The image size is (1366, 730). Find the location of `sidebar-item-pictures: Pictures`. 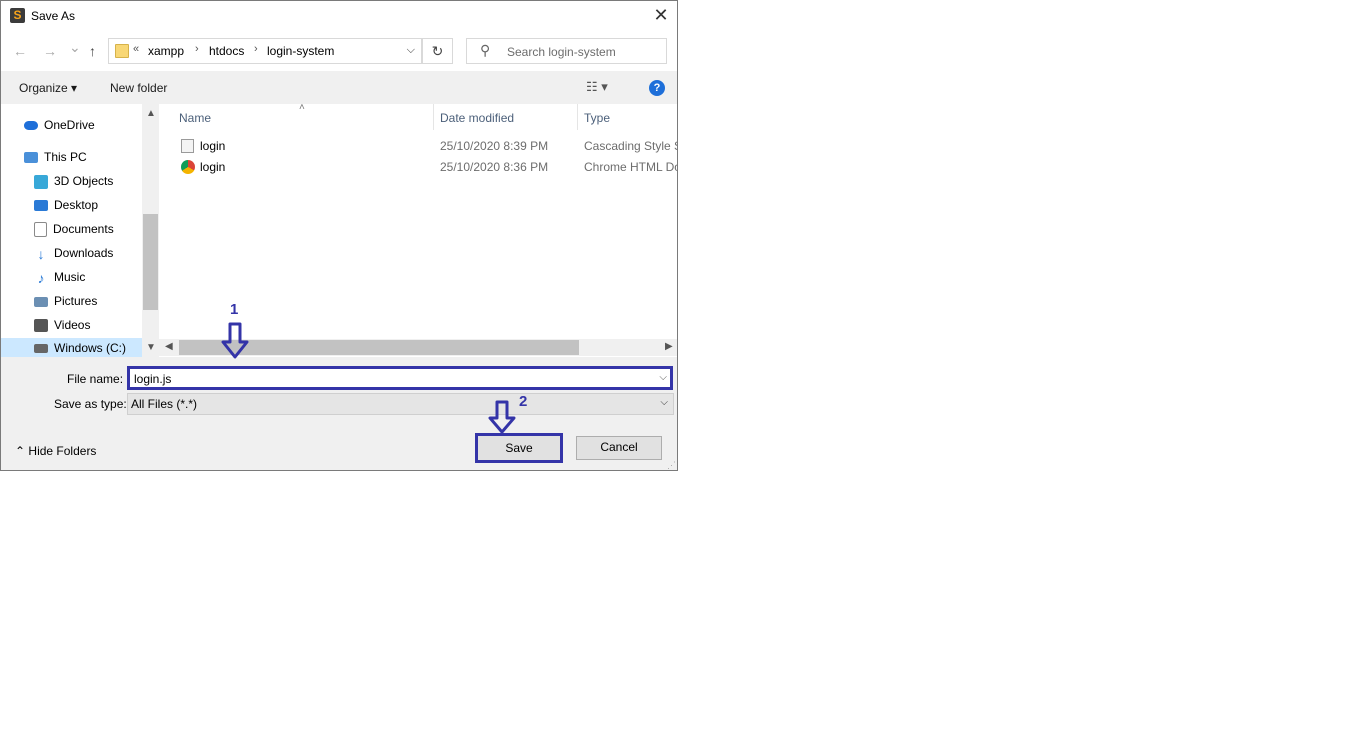

sidebar-item-pictures: Pictures is located at coordinates (65, 301).